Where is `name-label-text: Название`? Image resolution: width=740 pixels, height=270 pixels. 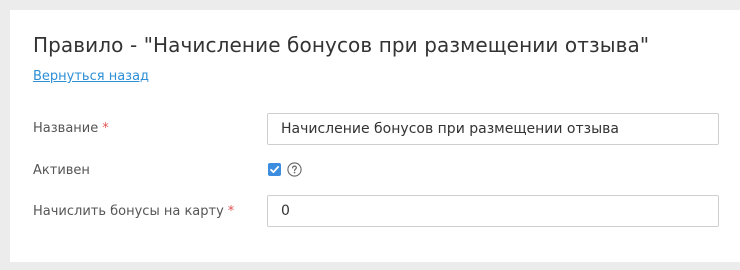
name-label-text: Название is located at coordinates (66, 128).